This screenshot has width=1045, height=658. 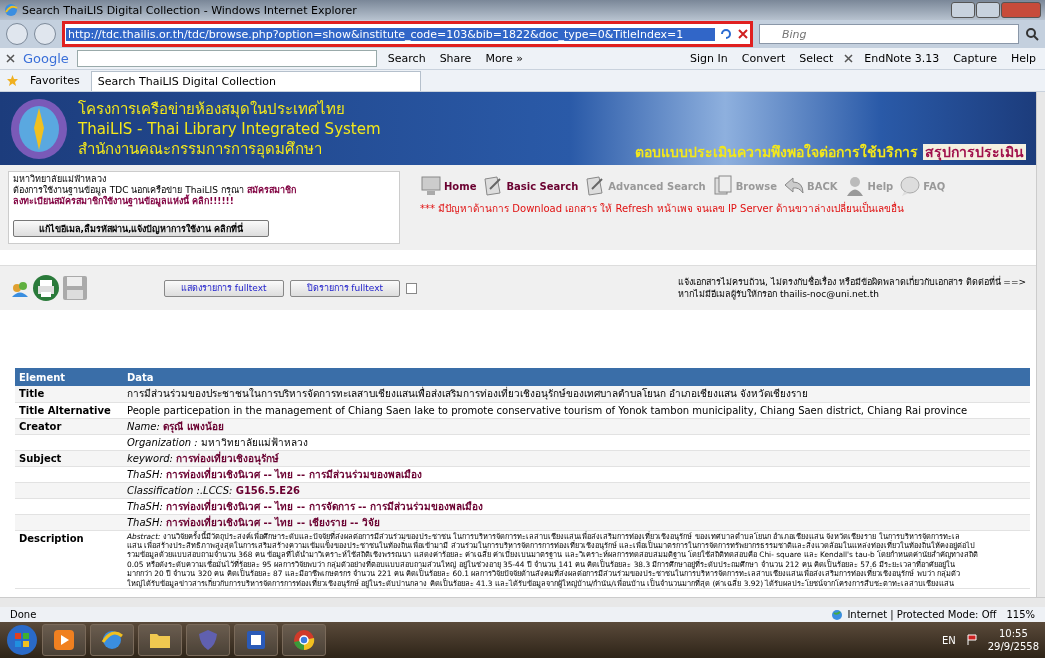 What do you see at coordinates (922, 614) in the screenshot?
I see `security-zone: Internet | Protected Mode: Off` at bounding box center [922, 614].